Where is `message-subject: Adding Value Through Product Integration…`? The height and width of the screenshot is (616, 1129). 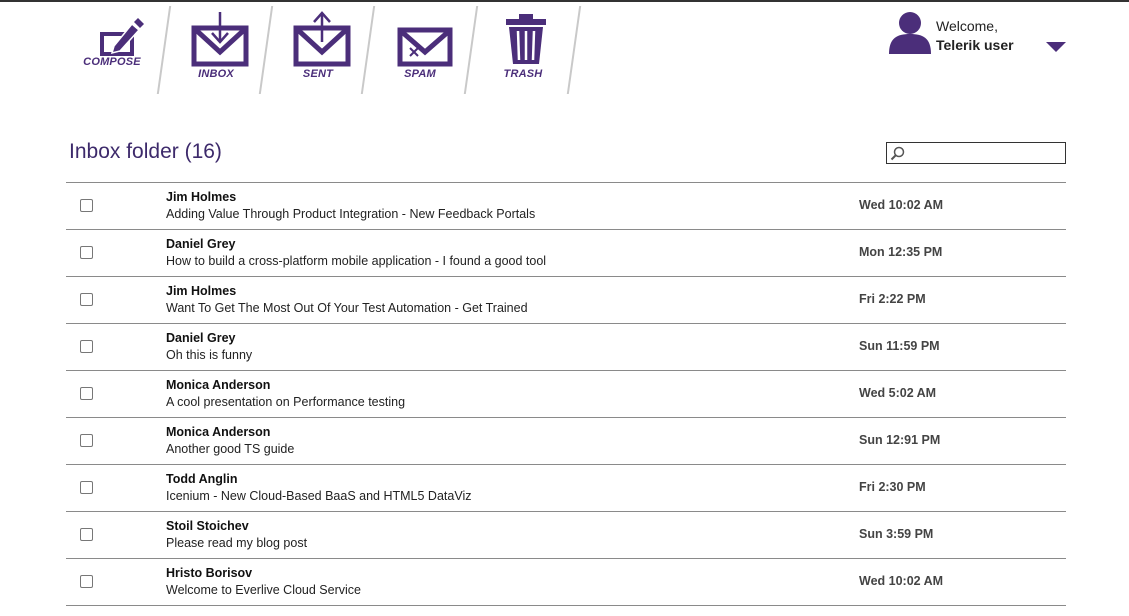 message-subject: Adding Value Through Product Integration… is located at coordinates (351, 214).